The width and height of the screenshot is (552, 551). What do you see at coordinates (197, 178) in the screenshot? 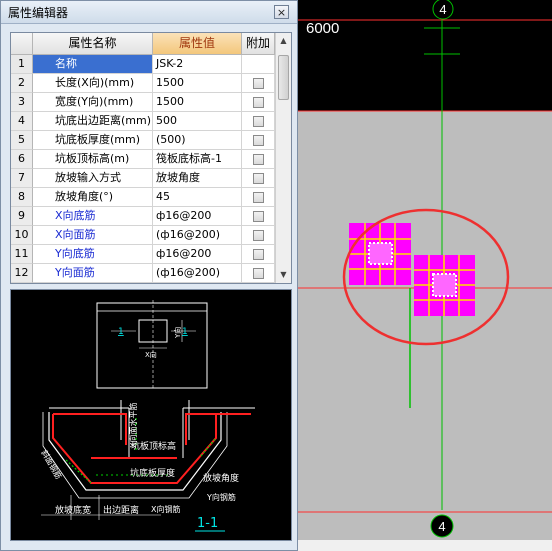
I see `property-value: 放坡角度` at bounding box center [197, 178].